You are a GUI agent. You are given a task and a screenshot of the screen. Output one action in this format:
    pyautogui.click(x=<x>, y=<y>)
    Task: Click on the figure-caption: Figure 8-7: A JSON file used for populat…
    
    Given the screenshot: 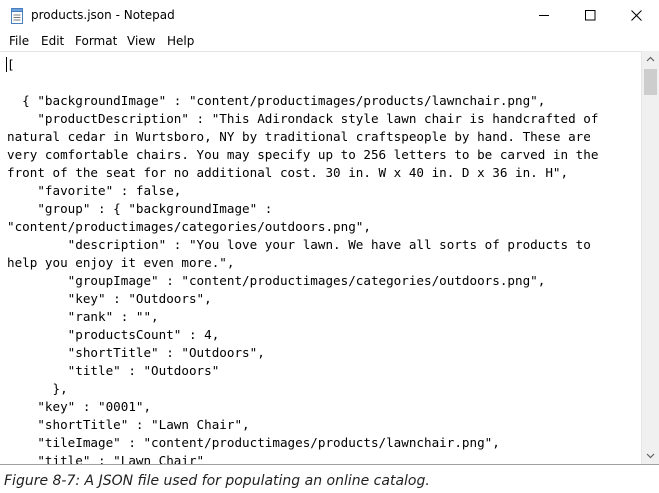 What is the action you would take?
    pyautogui.click(x=217, y=481)
    